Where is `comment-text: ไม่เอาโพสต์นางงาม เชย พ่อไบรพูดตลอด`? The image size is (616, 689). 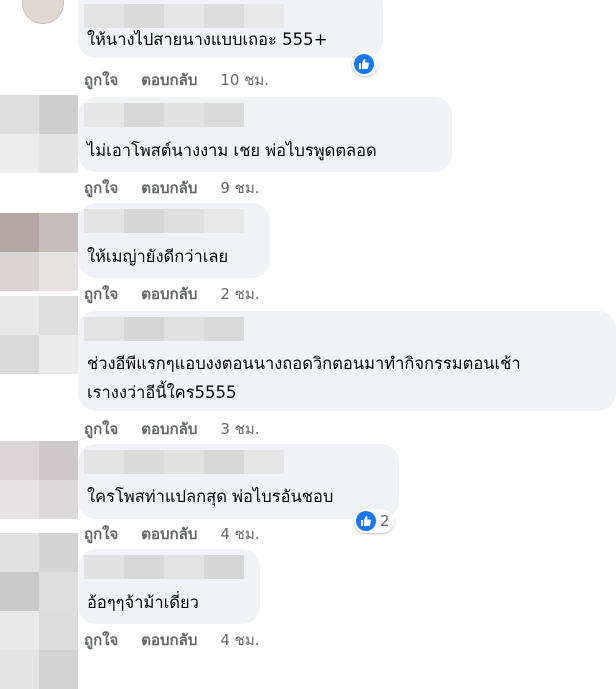 comment-text: ไม่เอาโพสต์นางงาม เชย พ่อไบรพูดตลอด is located at coordinates (232, 150).